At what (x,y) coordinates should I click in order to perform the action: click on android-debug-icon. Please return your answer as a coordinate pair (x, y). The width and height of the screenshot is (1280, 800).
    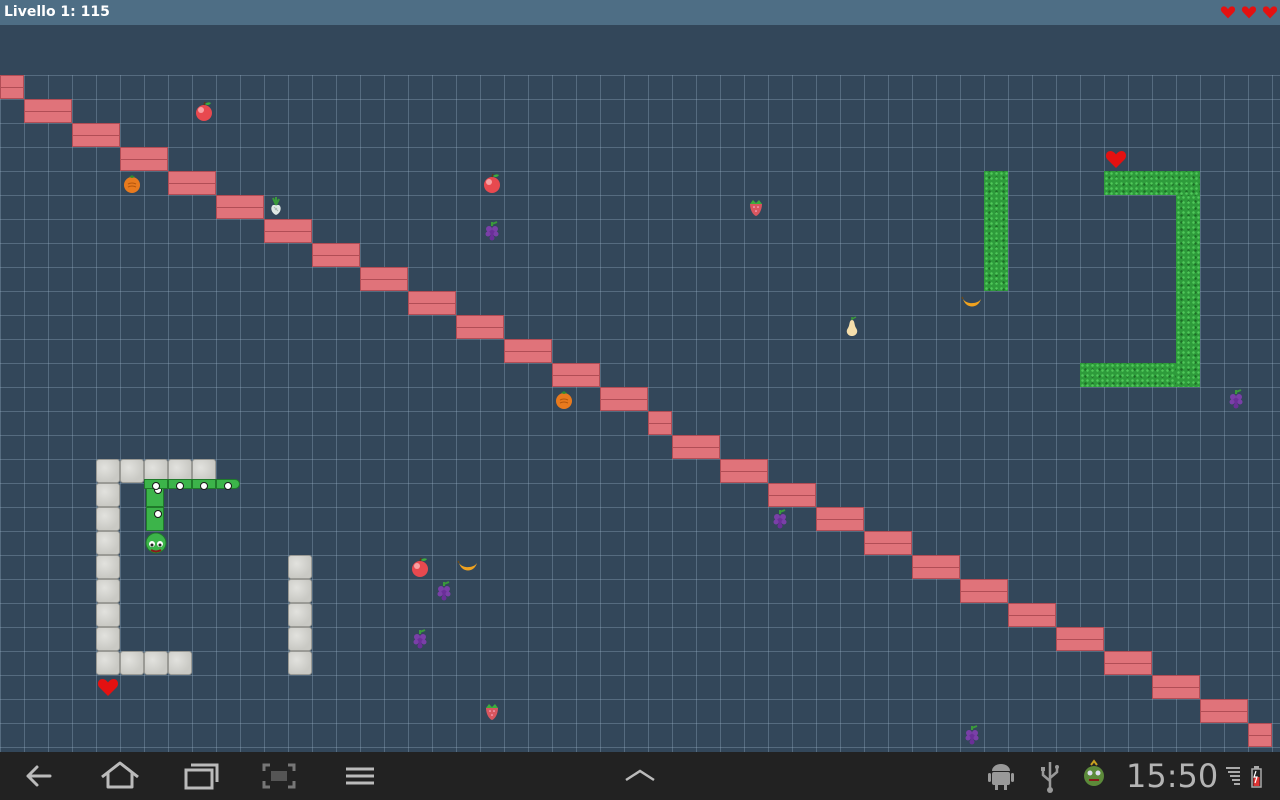
    Looking at the image, I should click on (1001, 777).